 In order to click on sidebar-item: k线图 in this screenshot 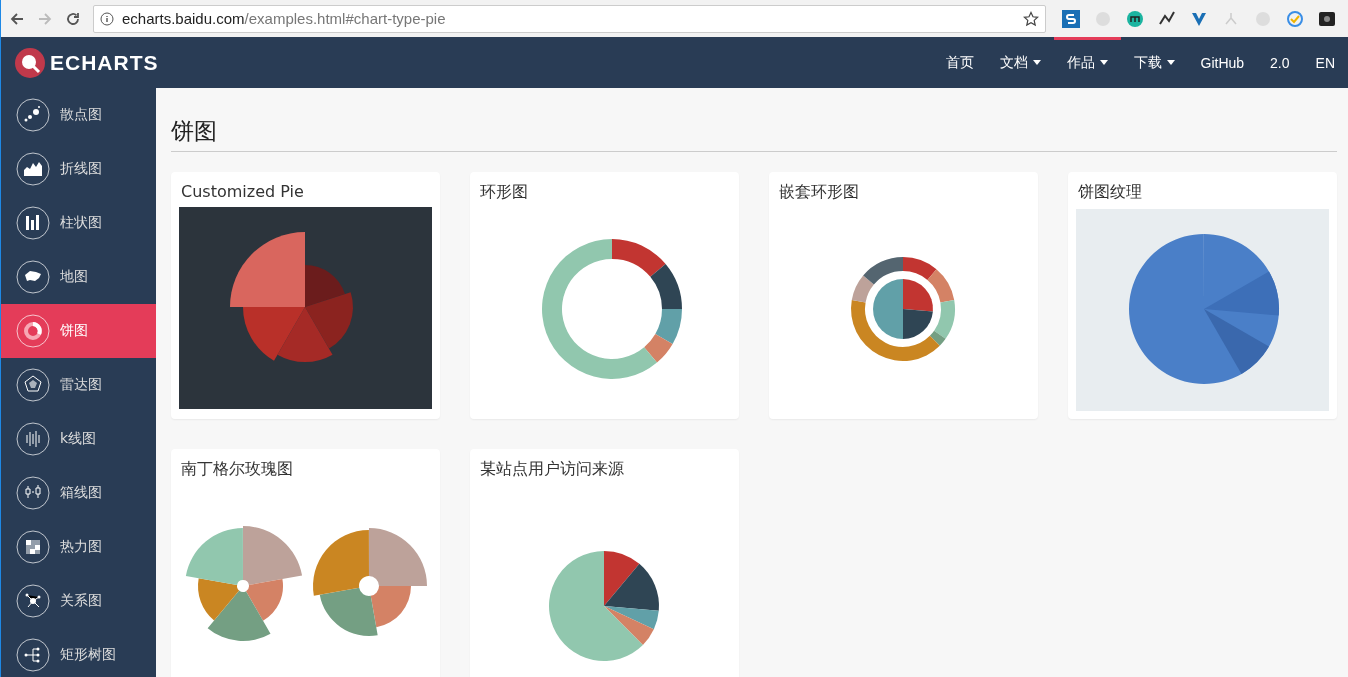, I will do `click(78, 439)`.